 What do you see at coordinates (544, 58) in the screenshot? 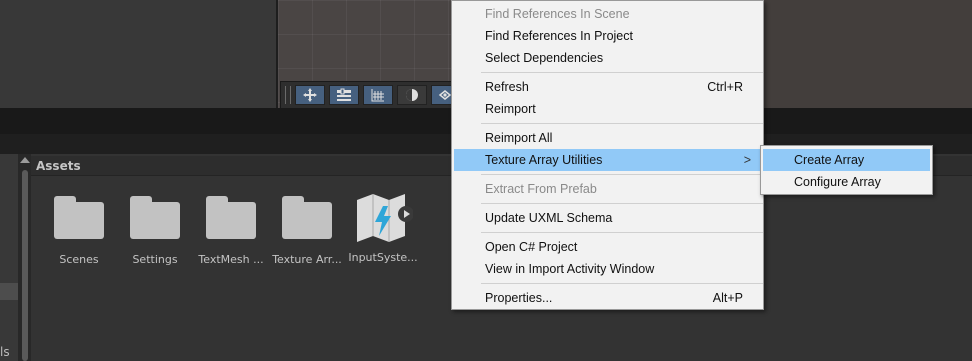
I see `menu-item-label: Select Dependencies` at bounding box center [544, 58].